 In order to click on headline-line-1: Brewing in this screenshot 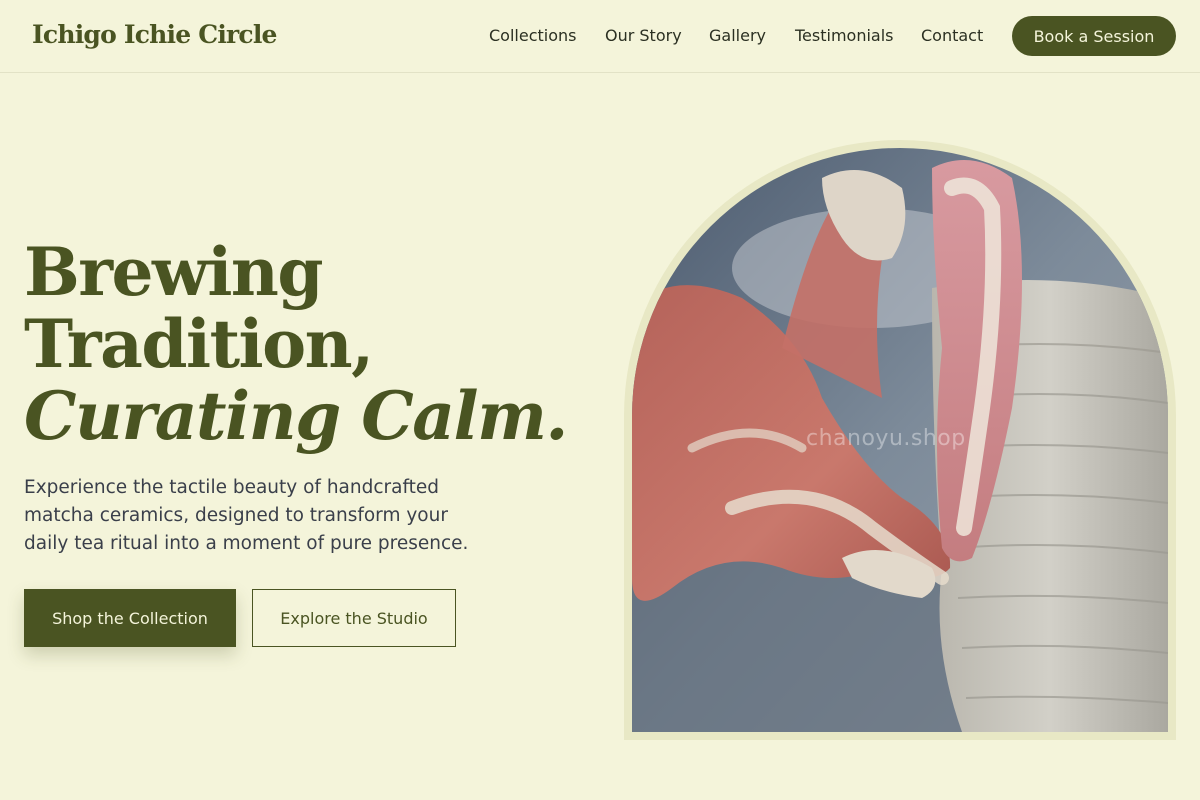, I will do `click(174, 272)`.